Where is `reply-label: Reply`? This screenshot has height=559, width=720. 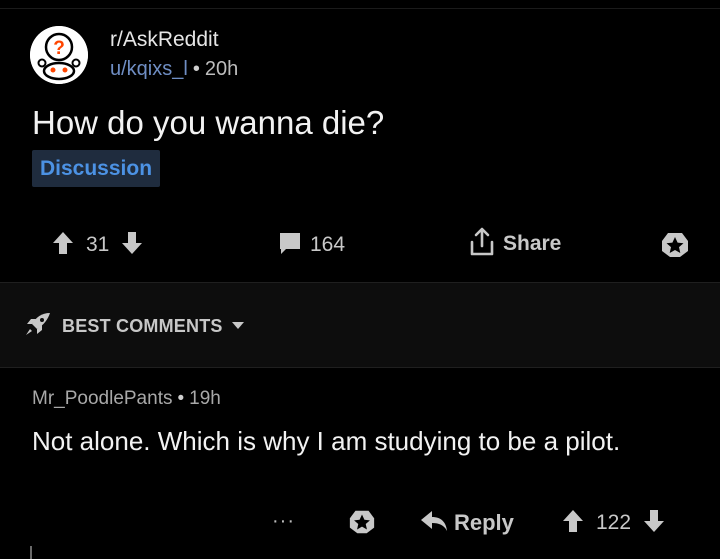 reply-label: Reply is located at coordinates (484, 522).